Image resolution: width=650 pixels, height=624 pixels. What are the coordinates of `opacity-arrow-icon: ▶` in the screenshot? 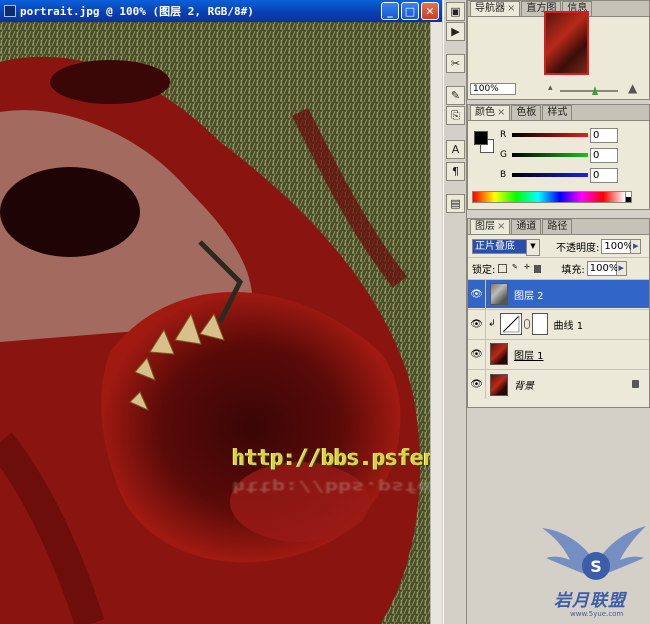 It's located at (636, 246).